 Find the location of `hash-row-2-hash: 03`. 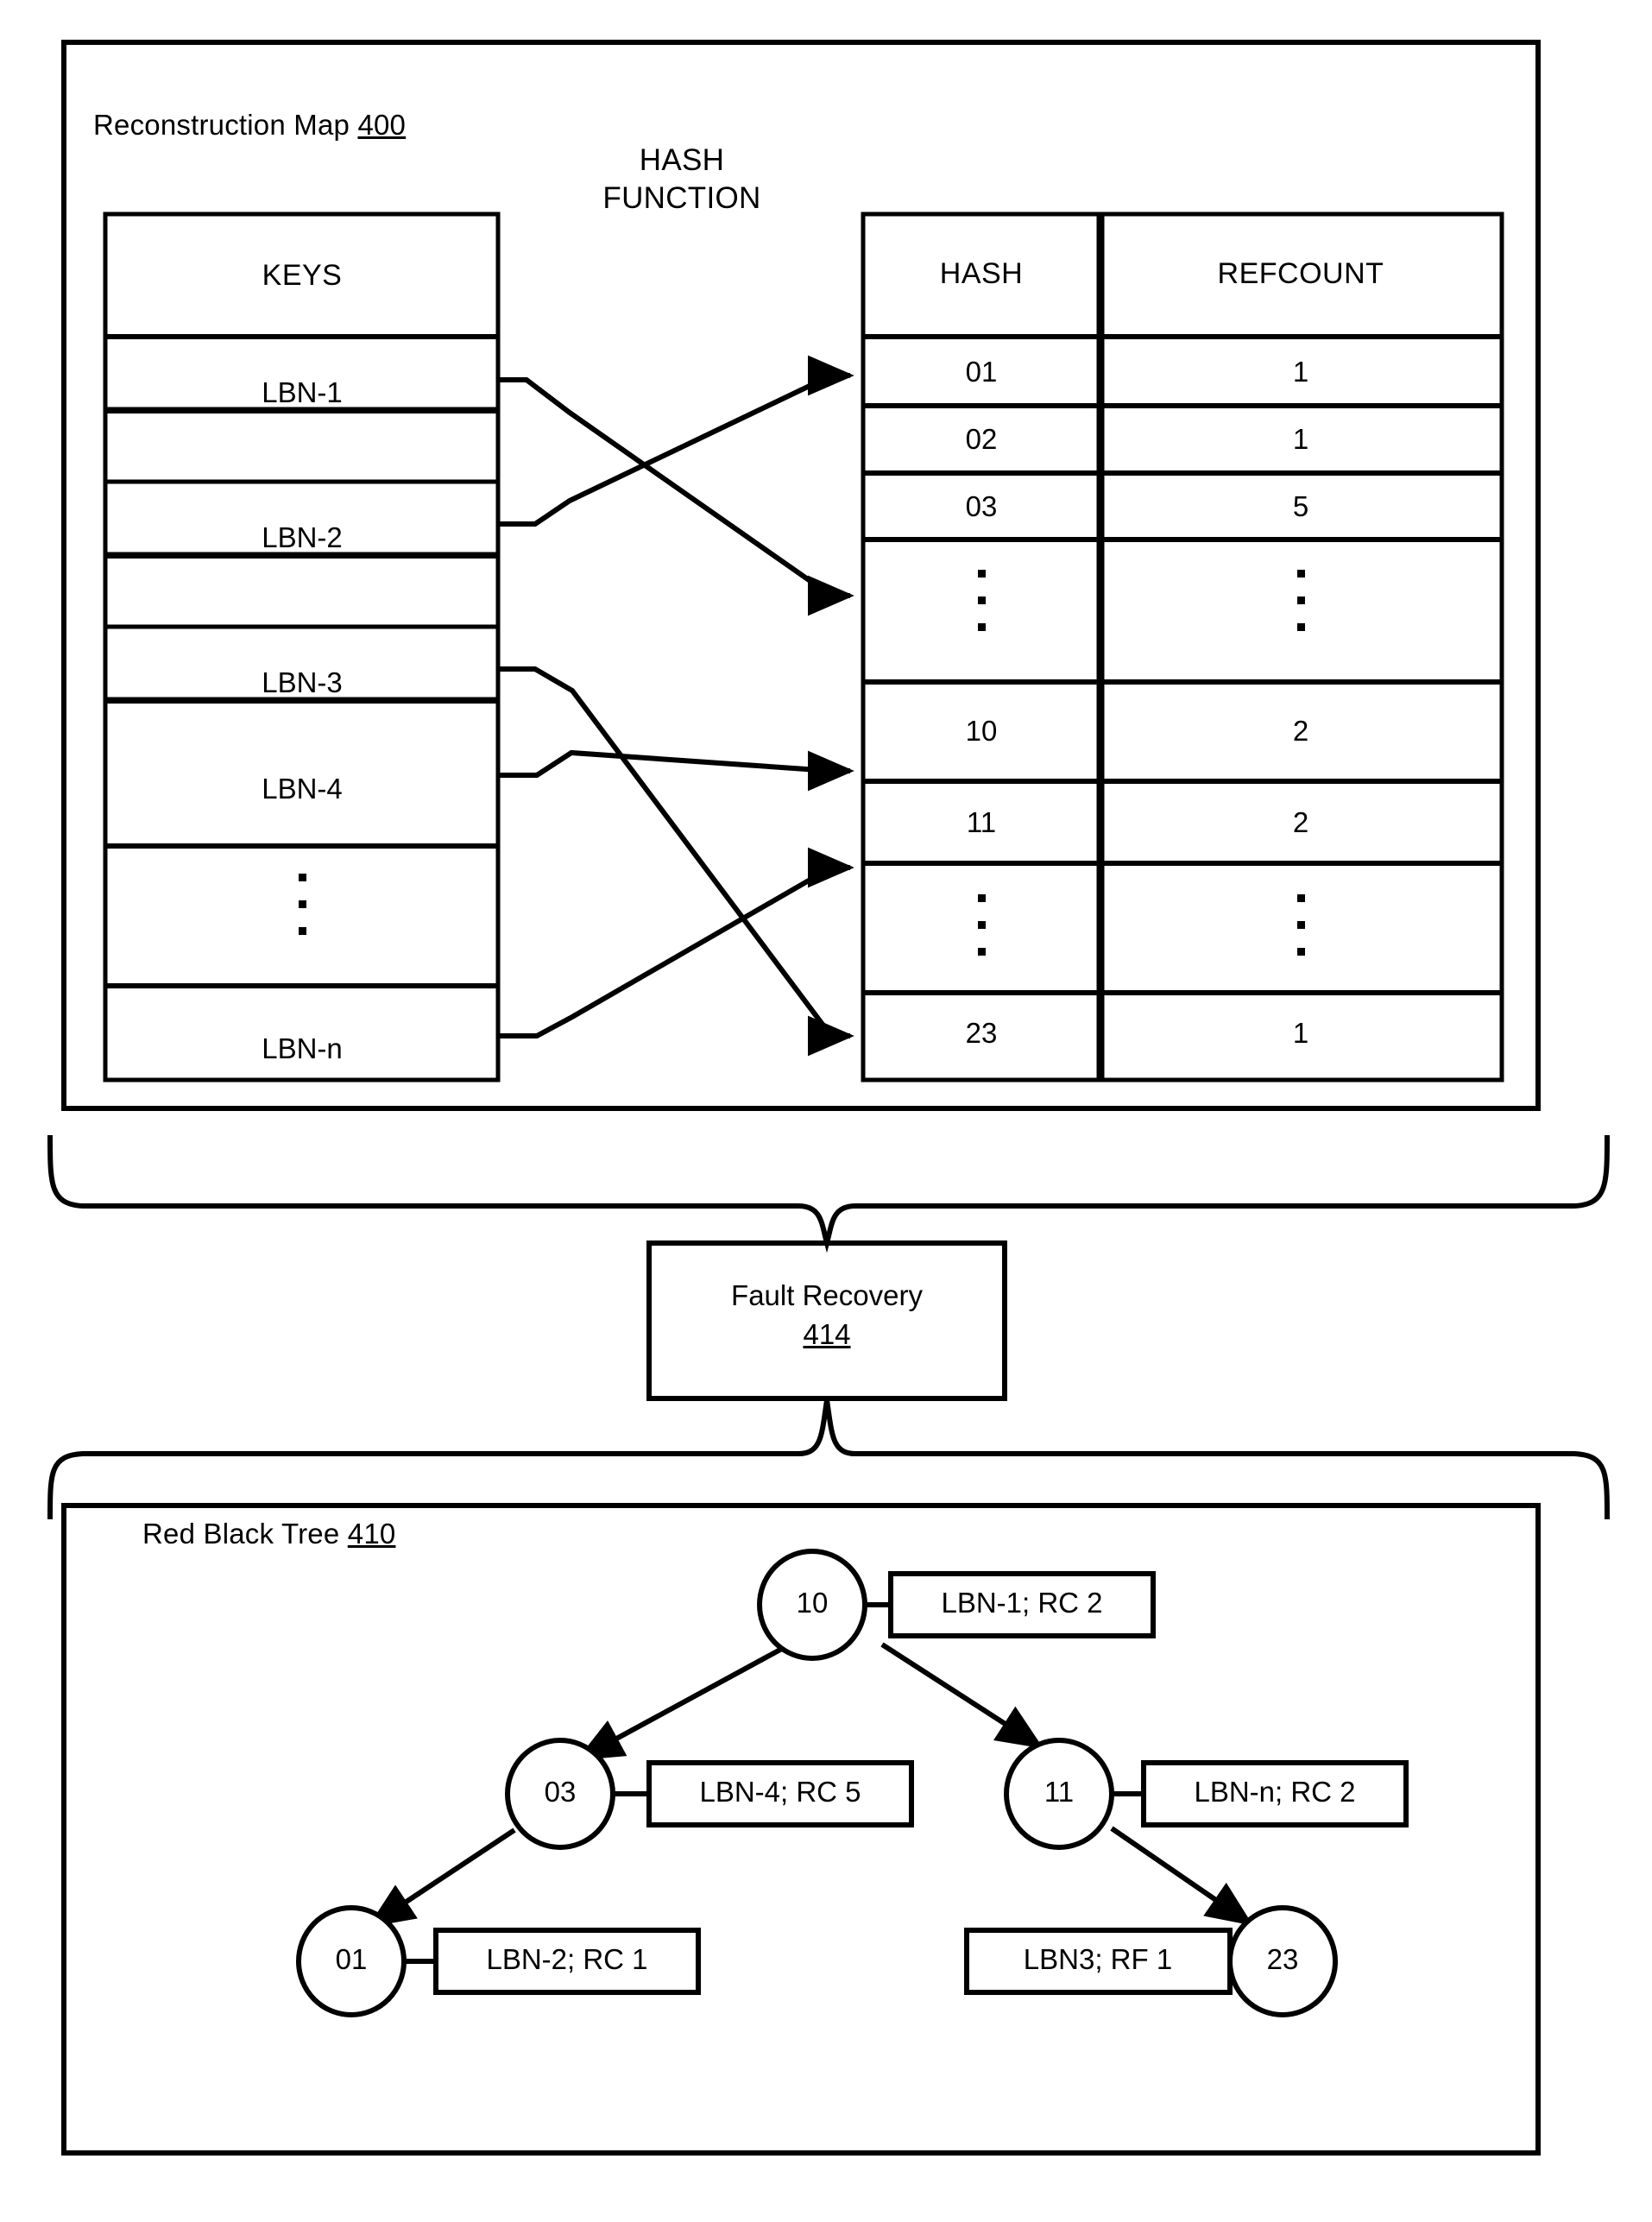

hash-row-2-hash: 03 is located at coordinates (981, 506).